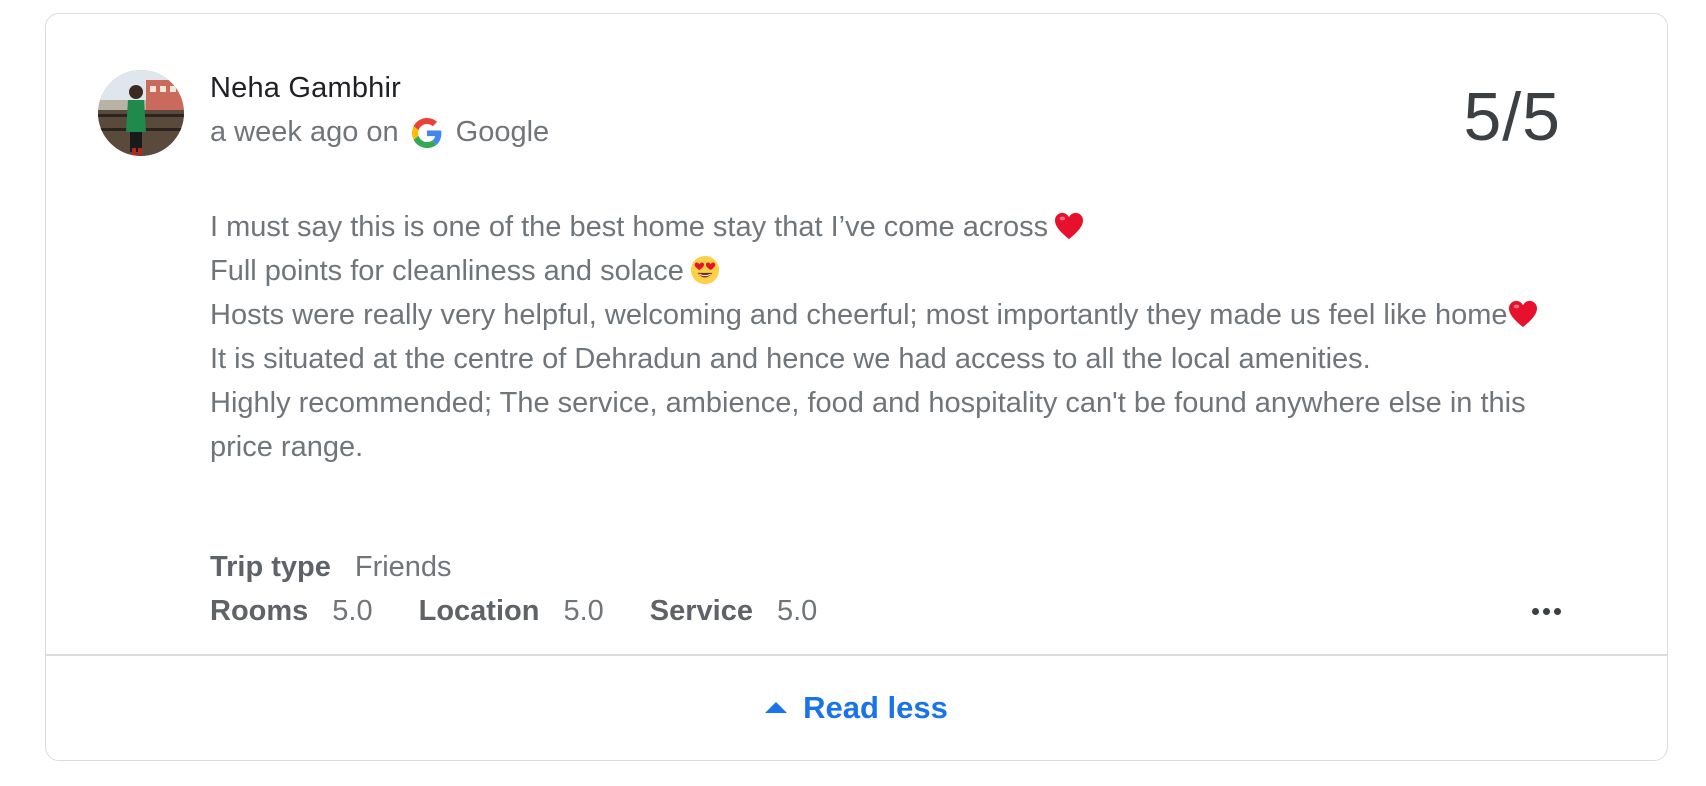 The image size is (1706, 786). Describe the element at coordinates (704, 270) in the screenshot. I see `heart-eyes-emoji` at that location.